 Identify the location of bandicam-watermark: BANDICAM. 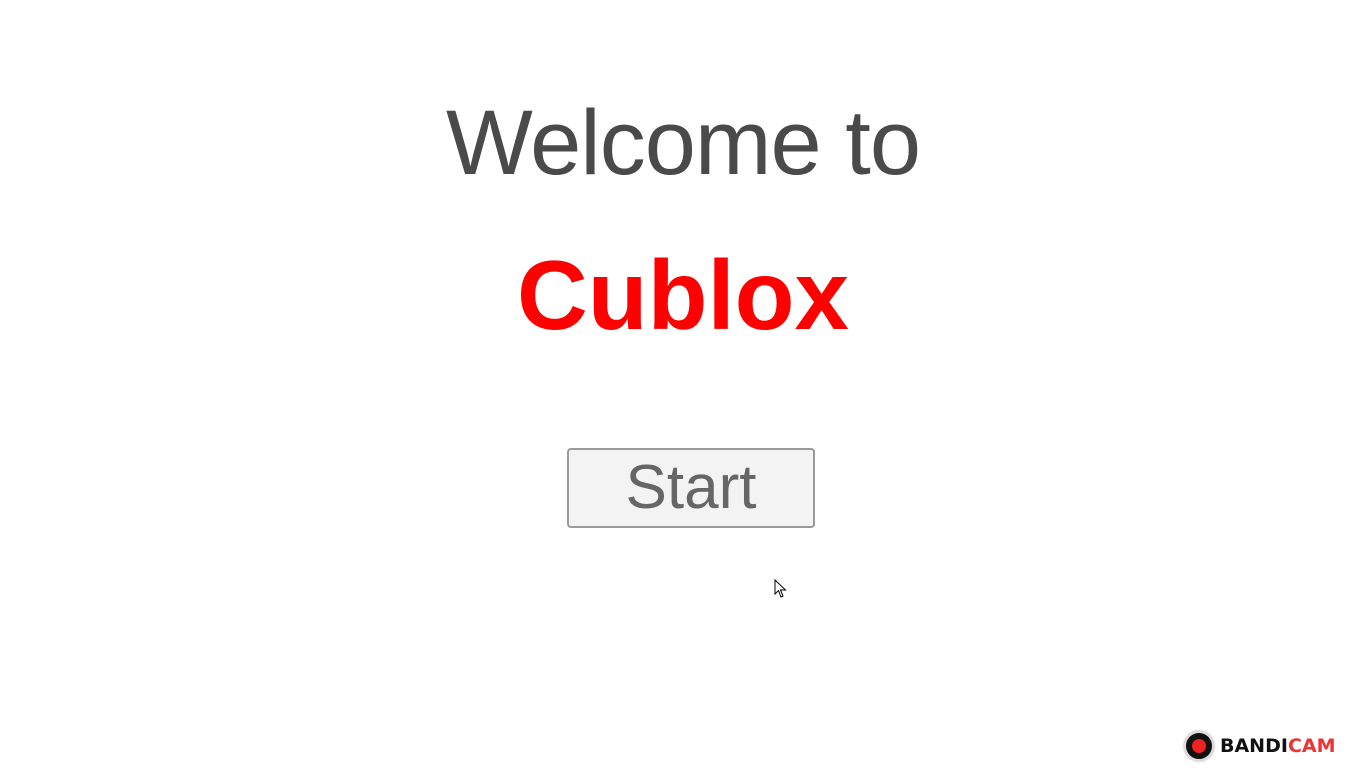
(1260, 746).